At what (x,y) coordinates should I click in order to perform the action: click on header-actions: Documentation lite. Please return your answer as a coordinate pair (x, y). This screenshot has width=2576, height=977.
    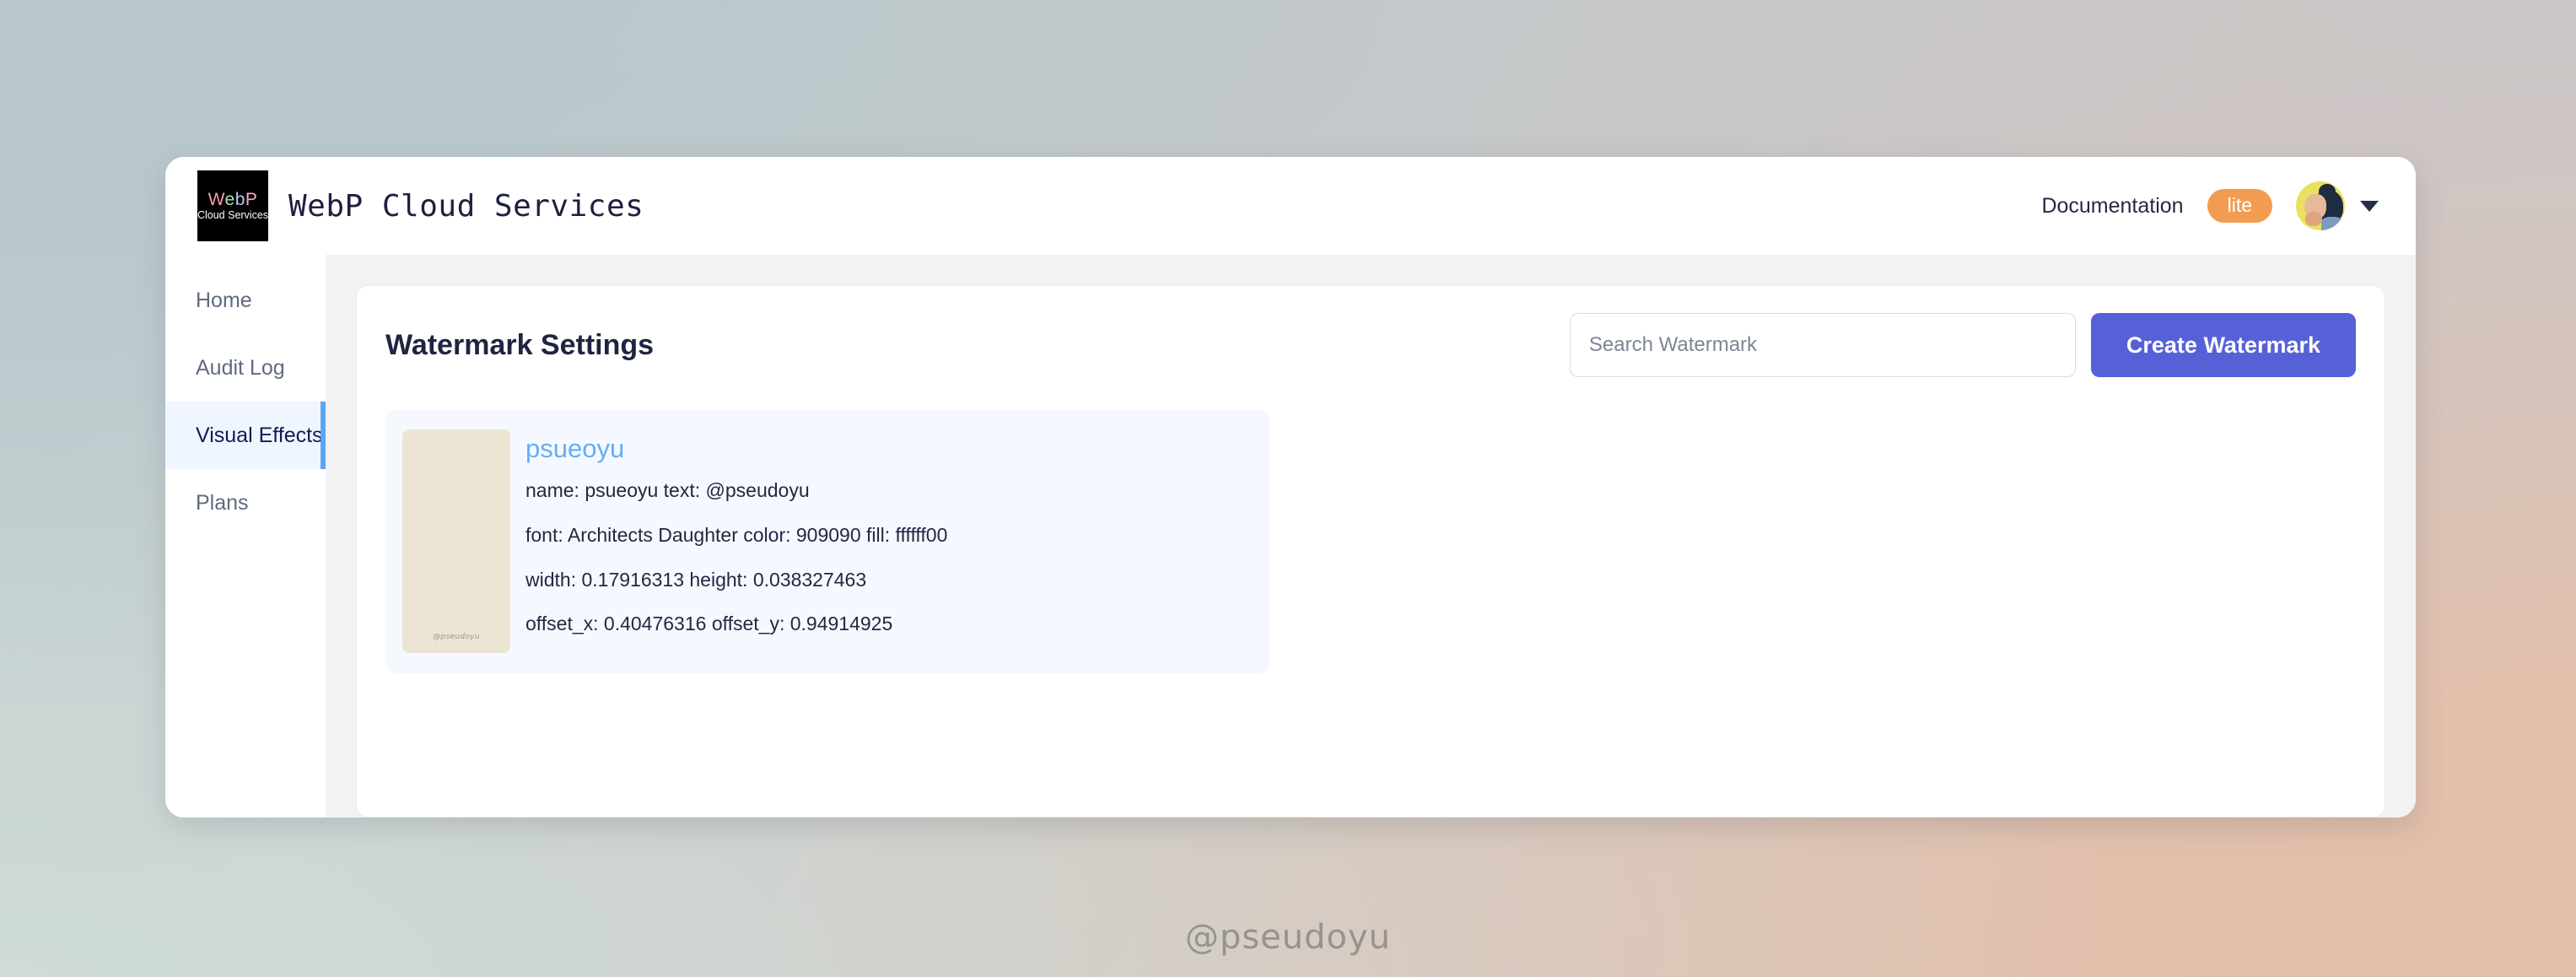
    Looking at the image, I should click on (2210, 205).